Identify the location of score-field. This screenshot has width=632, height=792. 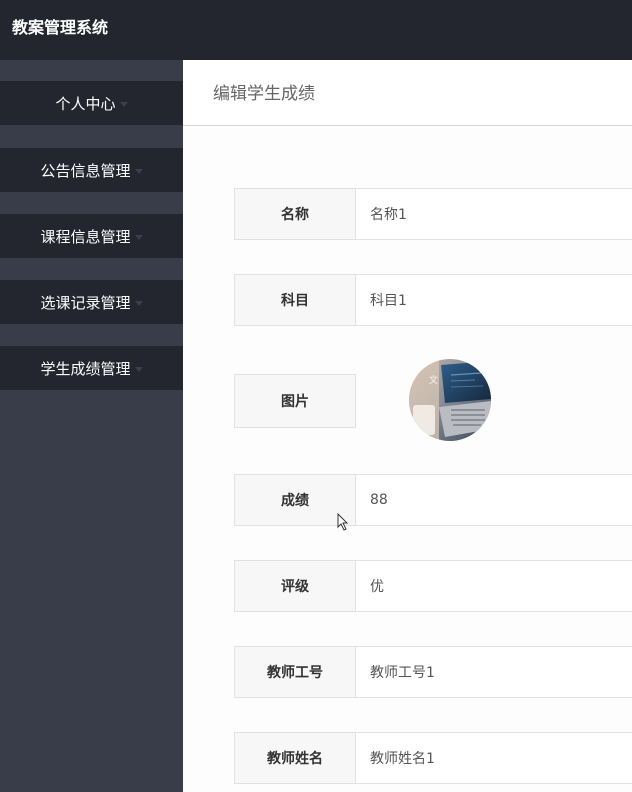
(494, 500).